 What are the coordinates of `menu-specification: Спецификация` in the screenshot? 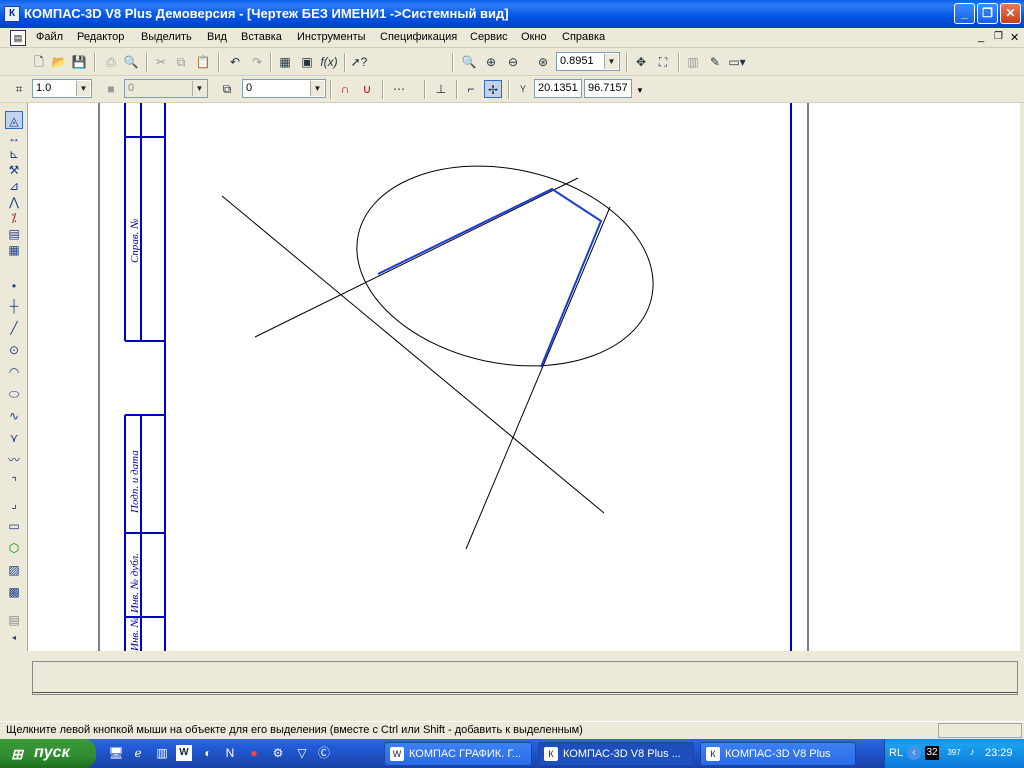 It's located at (418, 37).